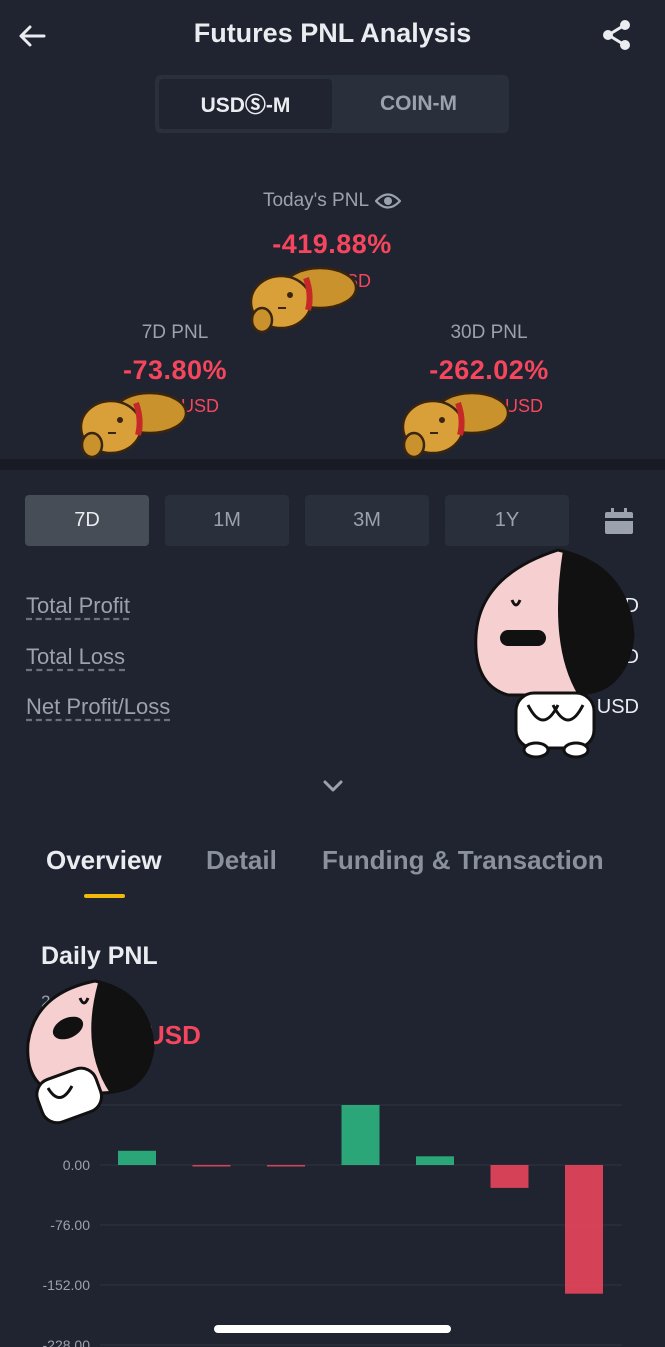 The width and height of the screenshot is (665, 1347). Describe the element at coordinates (418, 104) in the screenshot. I see `segment-coin-m: COIN-M` at that location.